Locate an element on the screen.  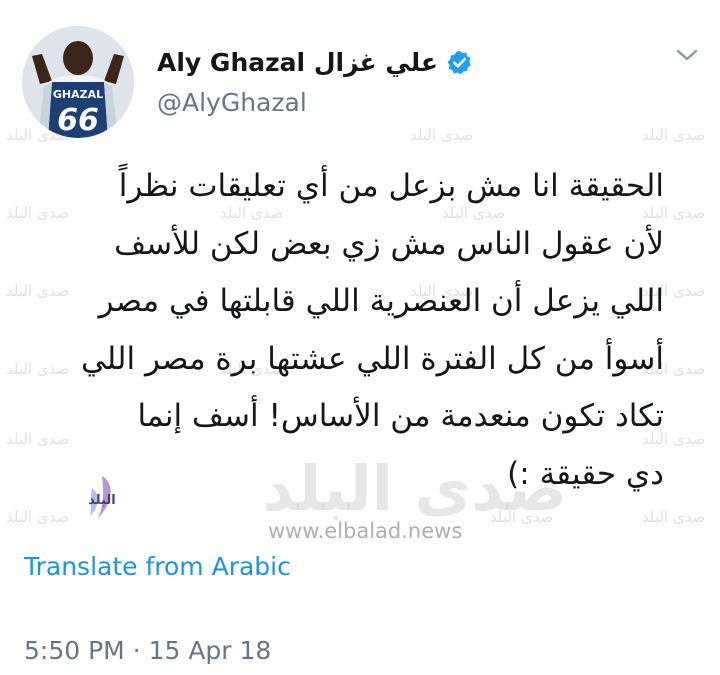
chevron-down-icon is located at coordinates (687, 55).